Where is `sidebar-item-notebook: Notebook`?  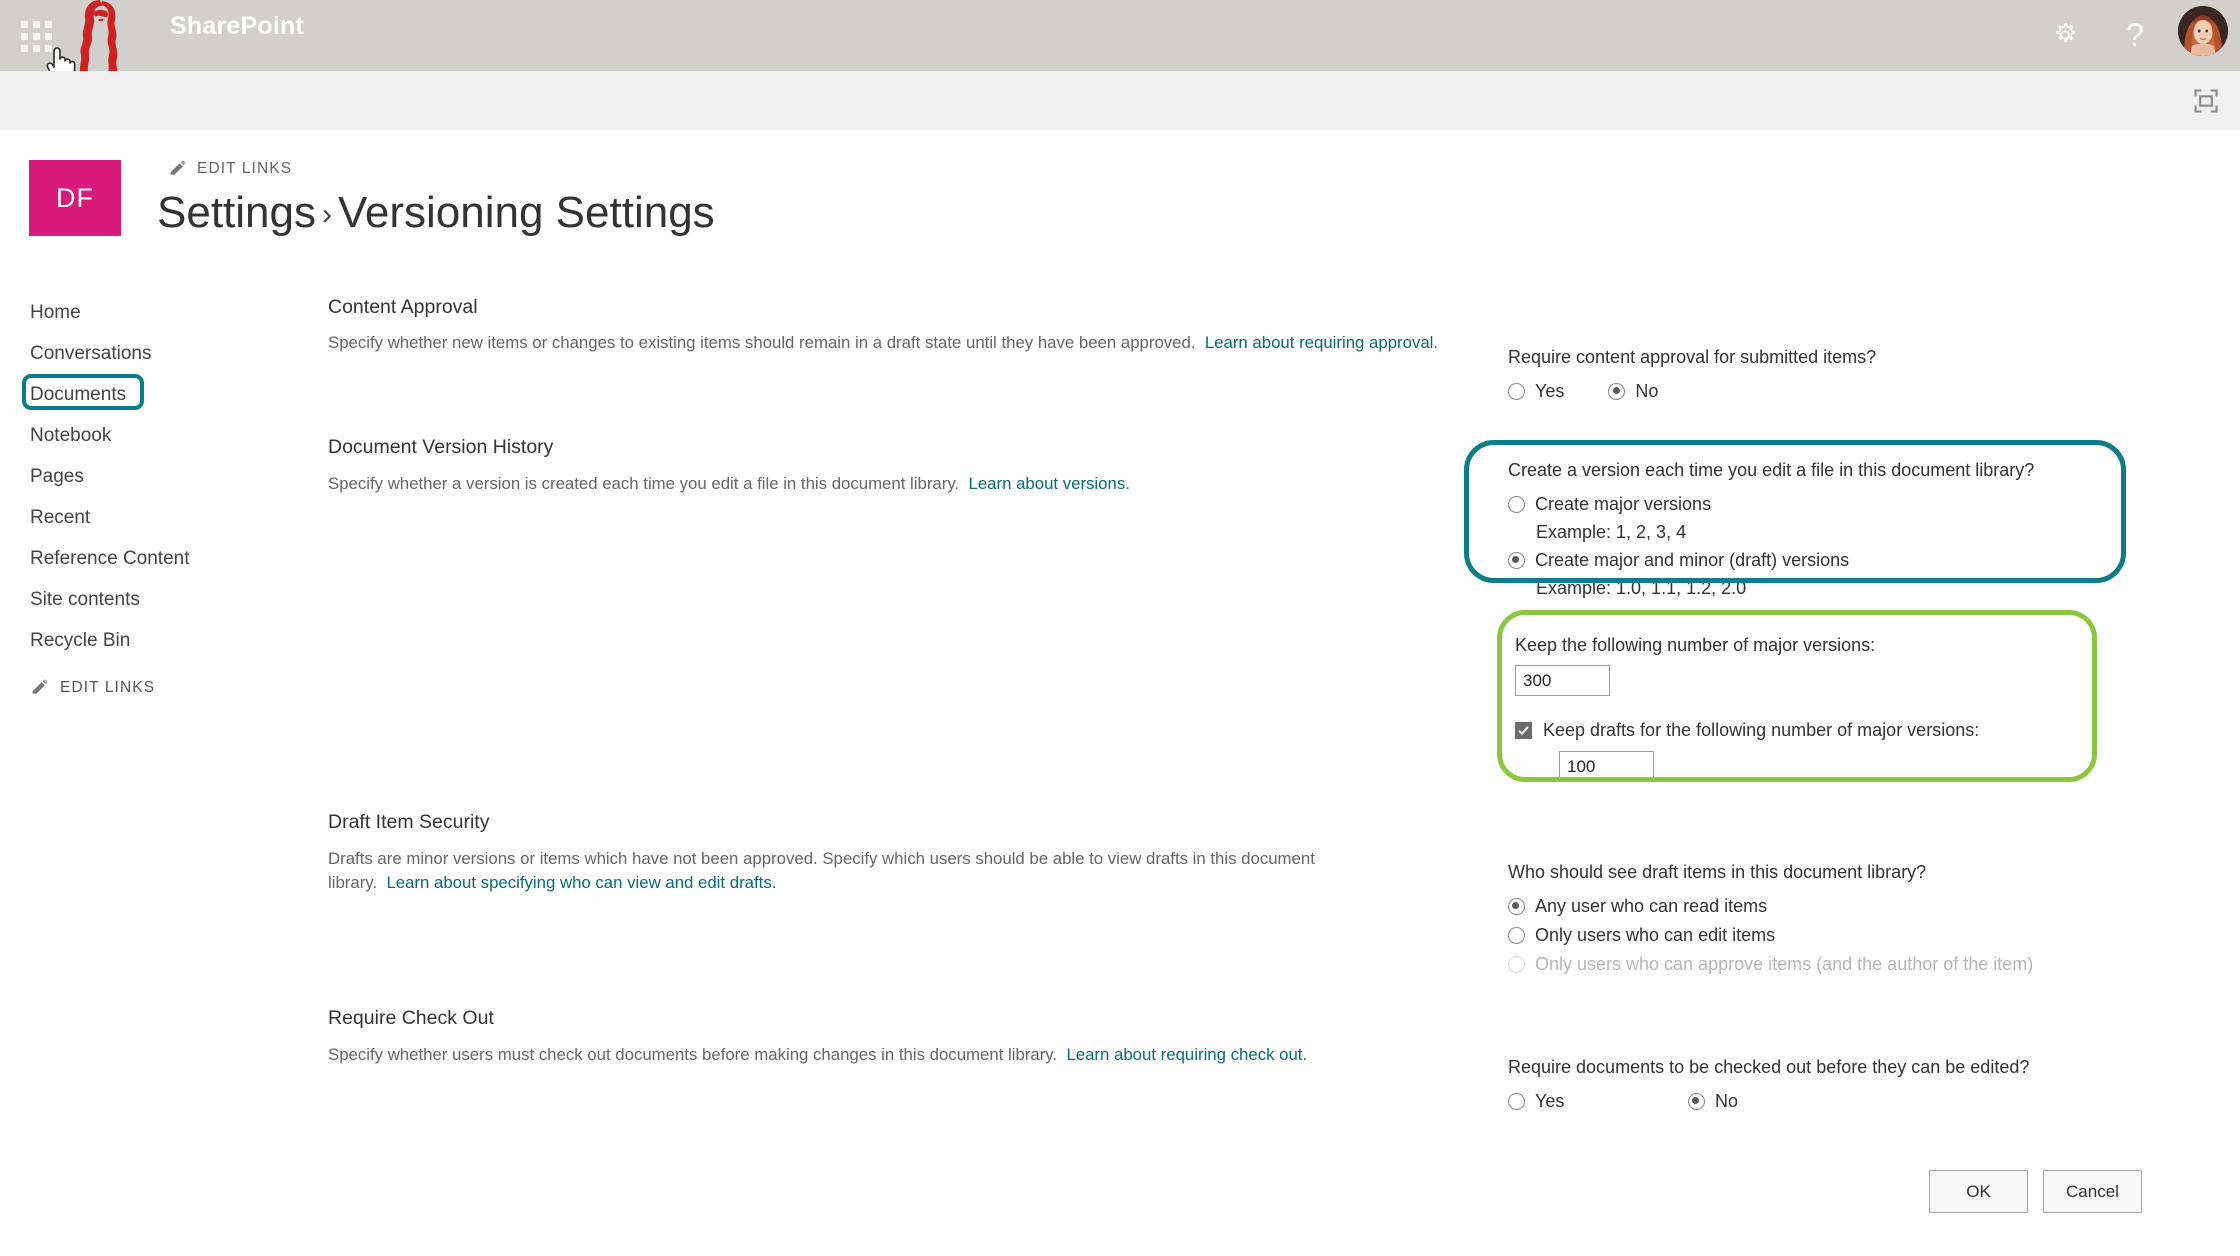
sidebar-item-notebook: Notebook is located at coordinates (150, 435).